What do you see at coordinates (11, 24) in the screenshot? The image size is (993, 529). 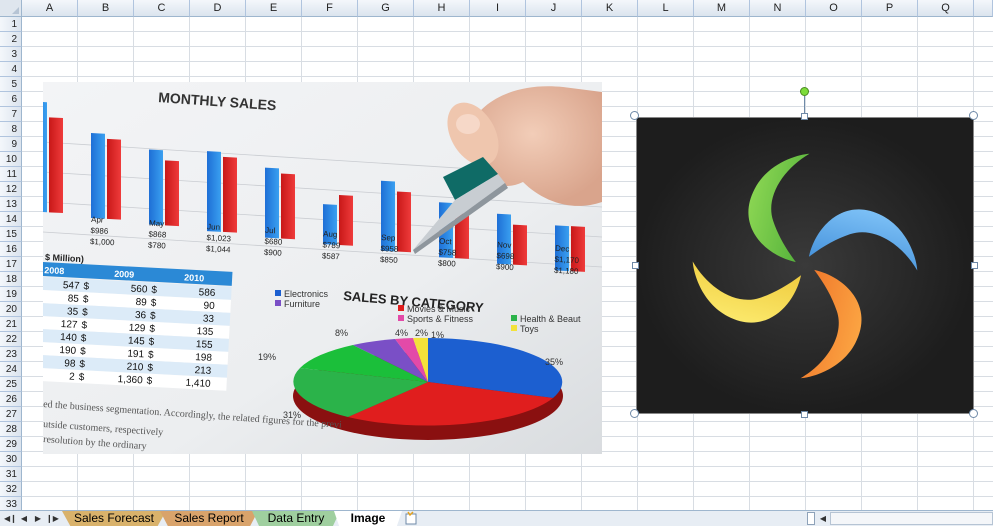 I see `row-header-1: 1` at bounding box center [11, 24].